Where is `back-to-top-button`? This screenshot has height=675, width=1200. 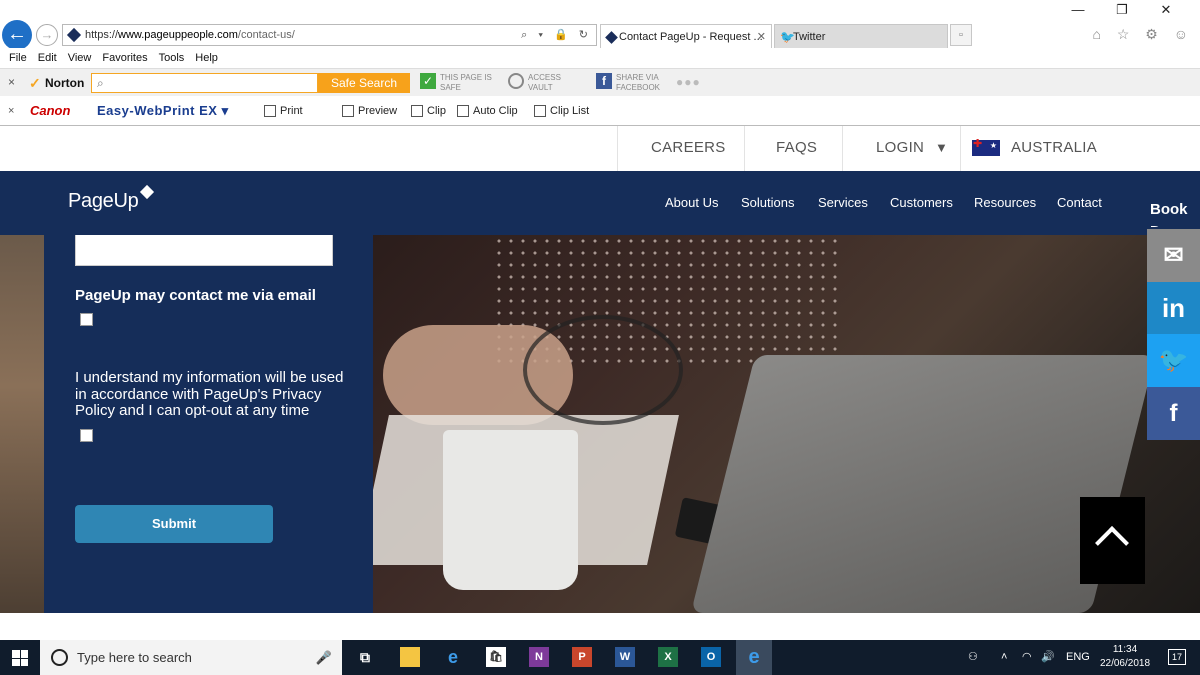
back-to-top-button is located at coordinates (1112, 540).